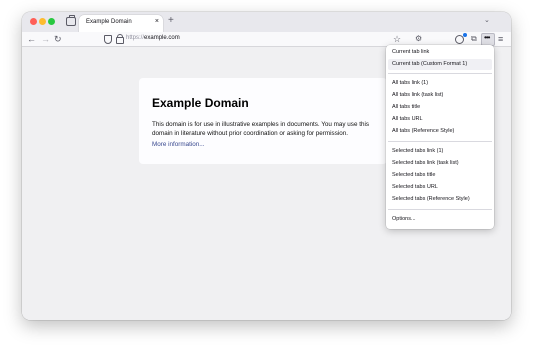 The width and height of the screenshot is (533, 349). I want to click on tab-example-domain: Example Domain ×, so click(121, 23).